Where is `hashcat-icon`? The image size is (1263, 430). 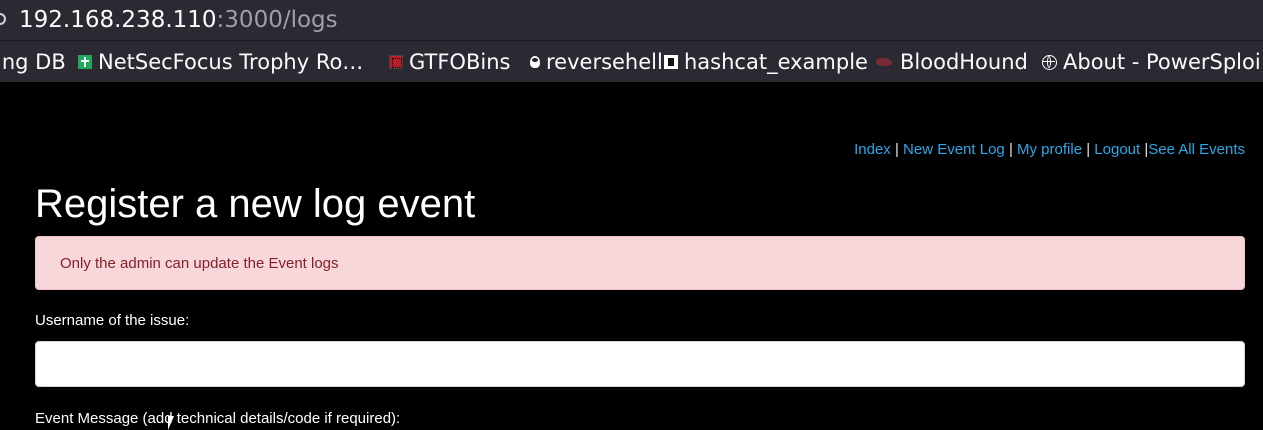 hashcat-icon is located at coordinates (671, 62).